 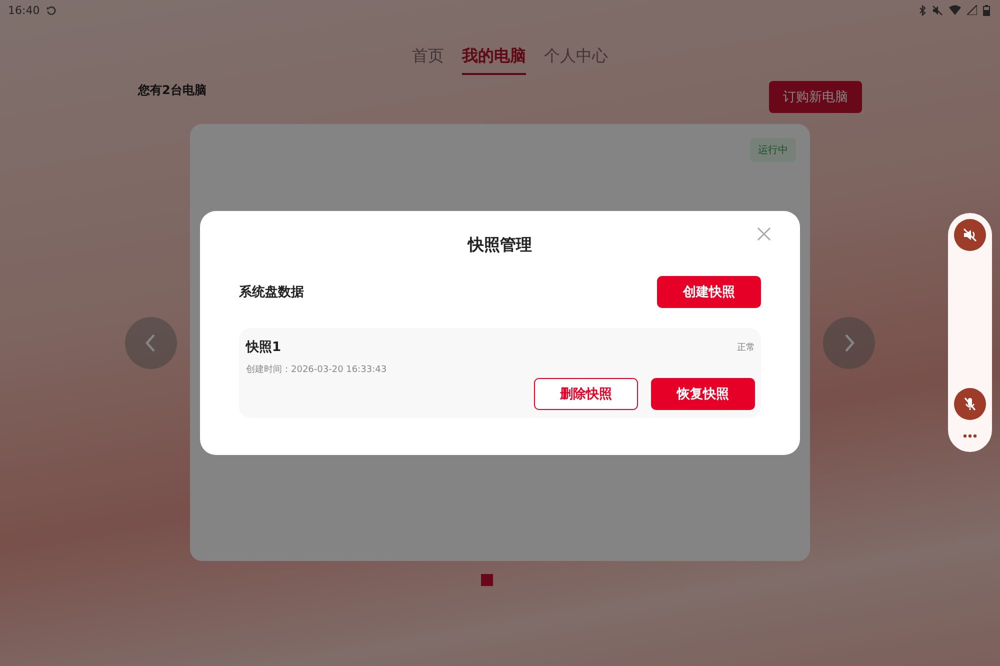 I want to click on snapshot-name: 快照1, so click(x=264, y=347).